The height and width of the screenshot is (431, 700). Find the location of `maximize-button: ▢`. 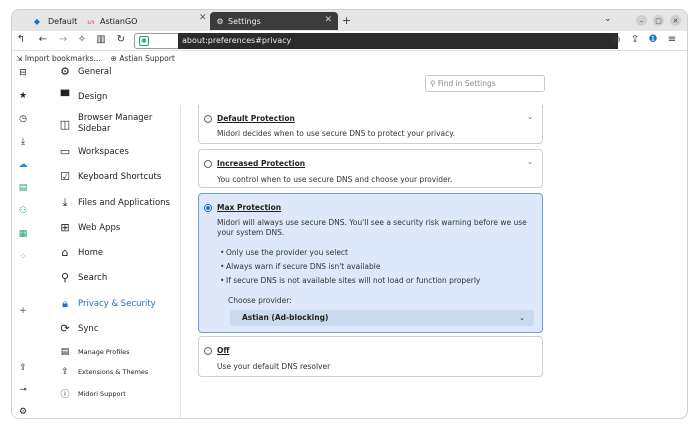

maximize-button: ▢ is located at coordinates (658, 20).